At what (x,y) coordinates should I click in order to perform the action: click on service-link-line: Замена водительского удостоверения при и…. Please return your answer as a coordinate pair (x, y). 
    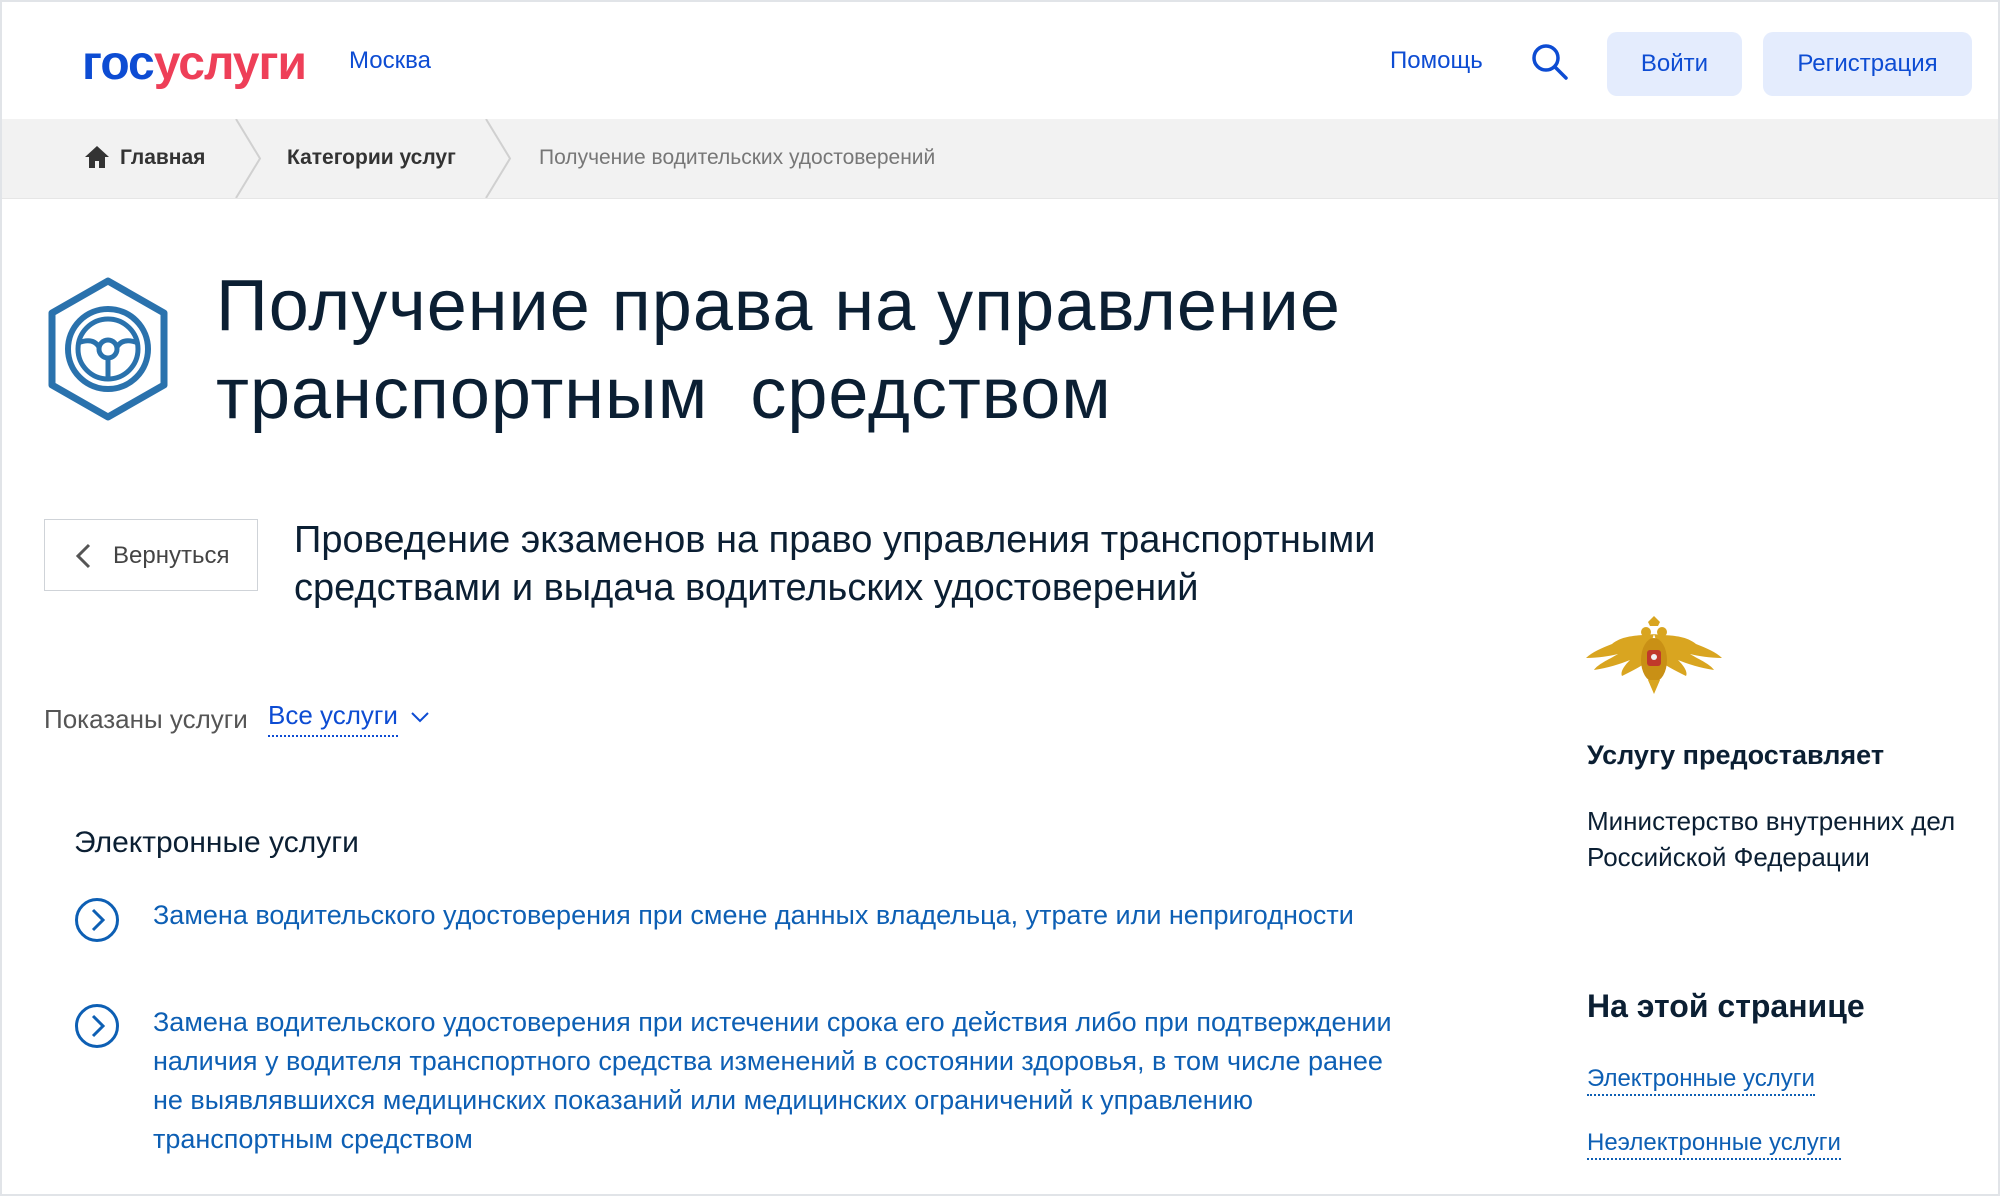
    Looking at the image, I should click on (772, 1022).